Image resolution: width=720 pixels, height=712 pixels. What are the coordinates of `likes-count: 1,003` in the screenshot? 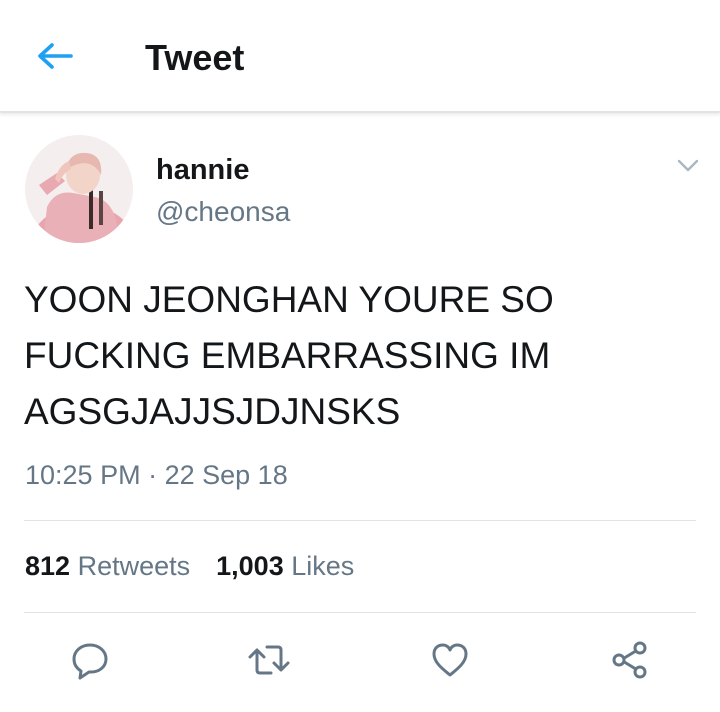 It's located at (250, 566).